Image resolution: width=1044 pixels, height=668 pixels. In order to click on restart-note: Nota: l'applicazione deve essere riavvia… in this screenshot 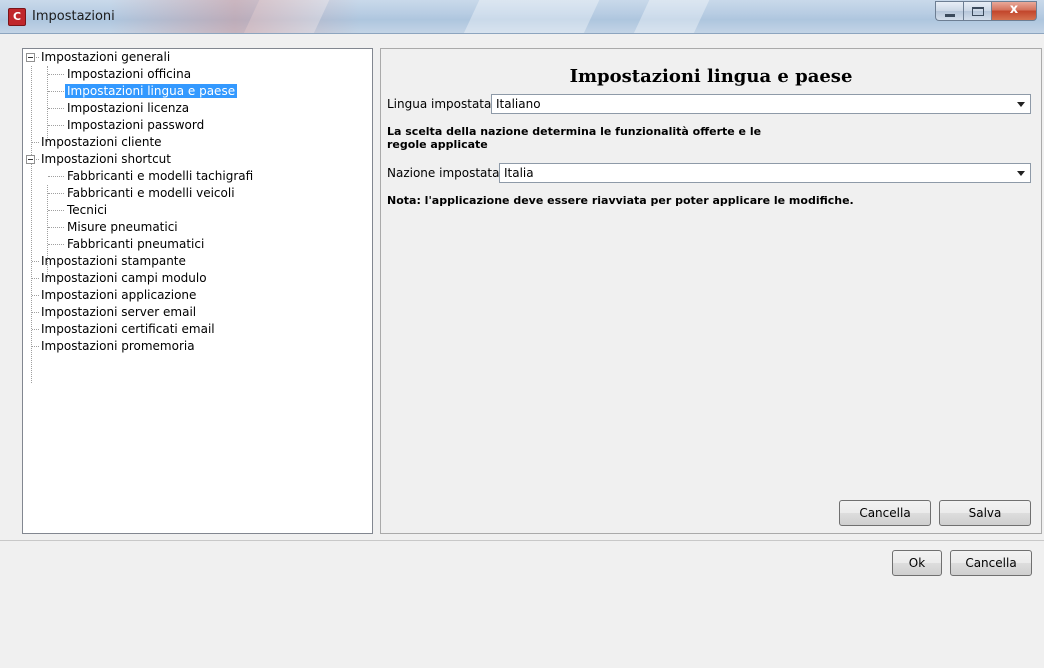, I will do `click(620, 200)`.